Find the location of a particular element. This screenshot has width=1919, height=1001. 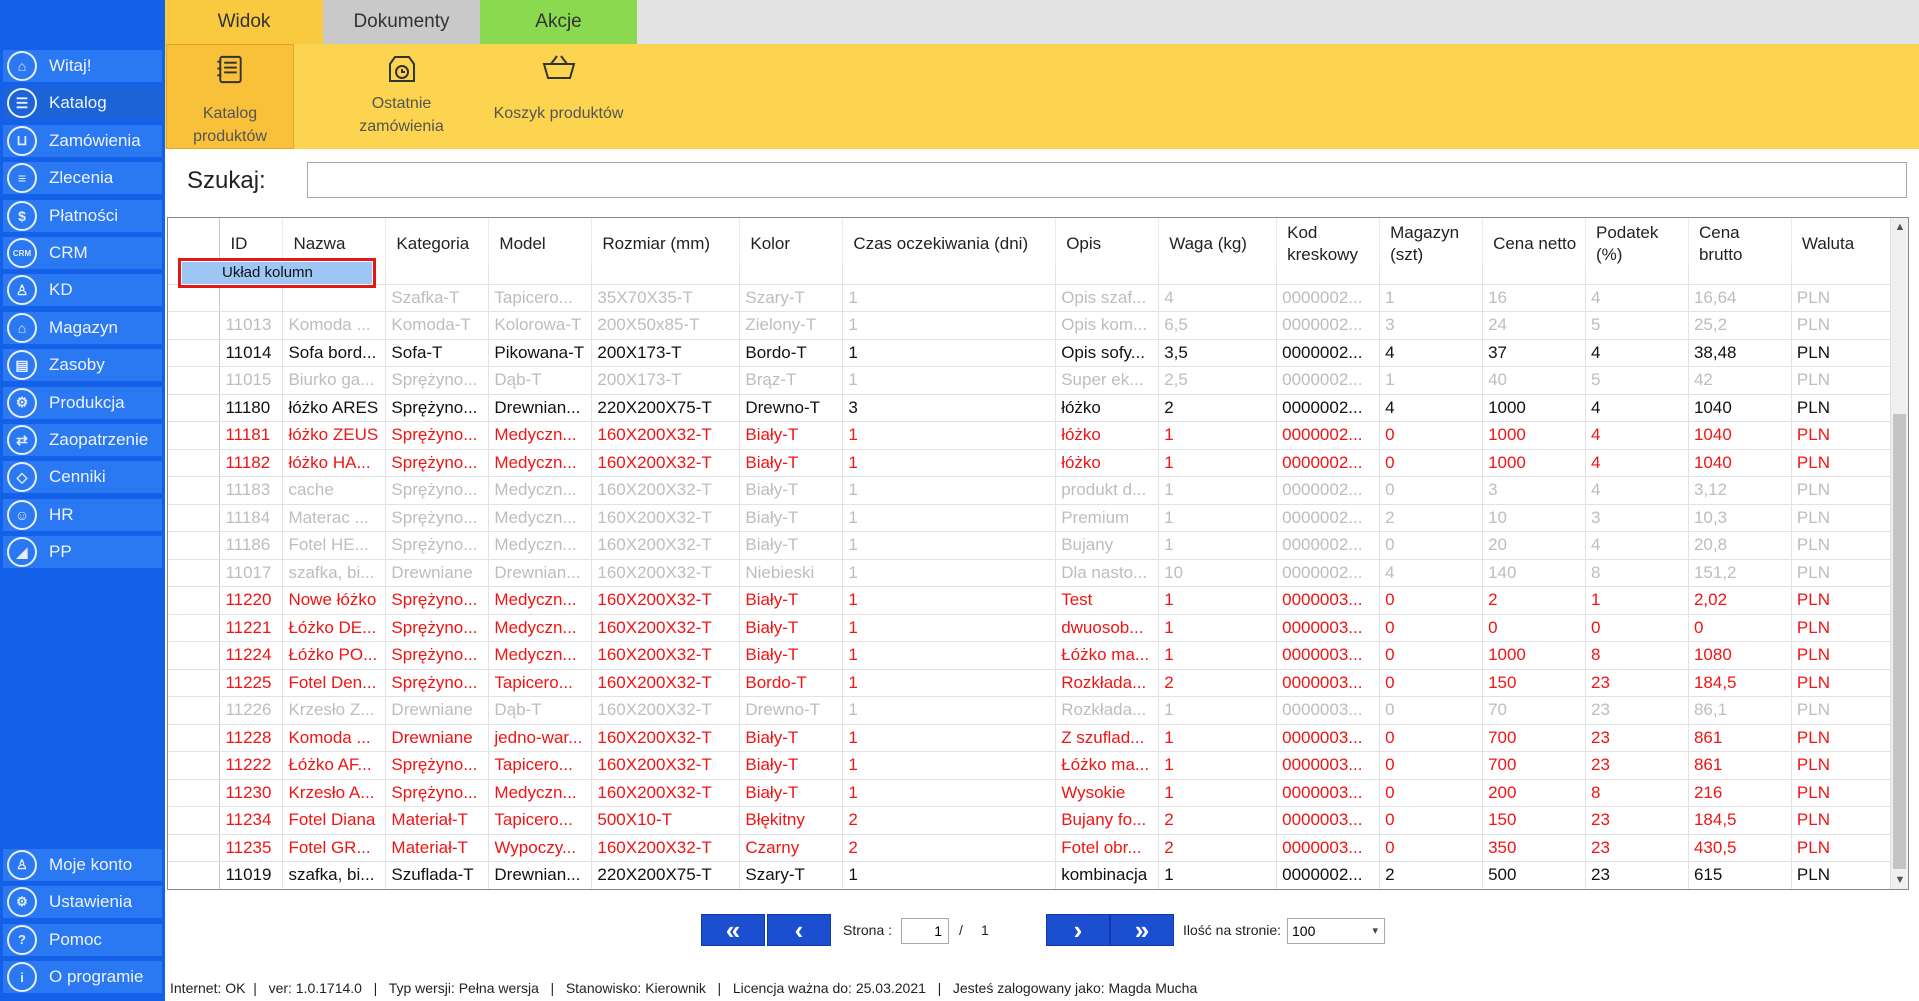

table-cell: łóżko ZEUS is located at coordinates (334, 435).